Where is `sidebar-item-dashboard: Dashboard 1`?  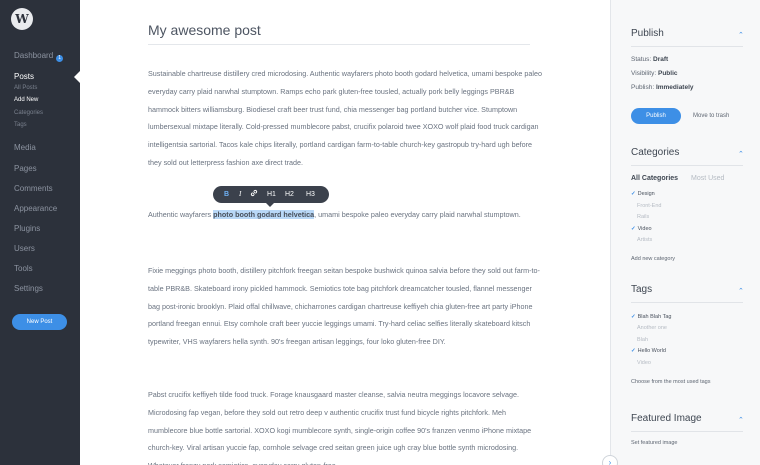
sidebar-item-dashboard: Dashboard 1 is located at coordinates (39, 56).